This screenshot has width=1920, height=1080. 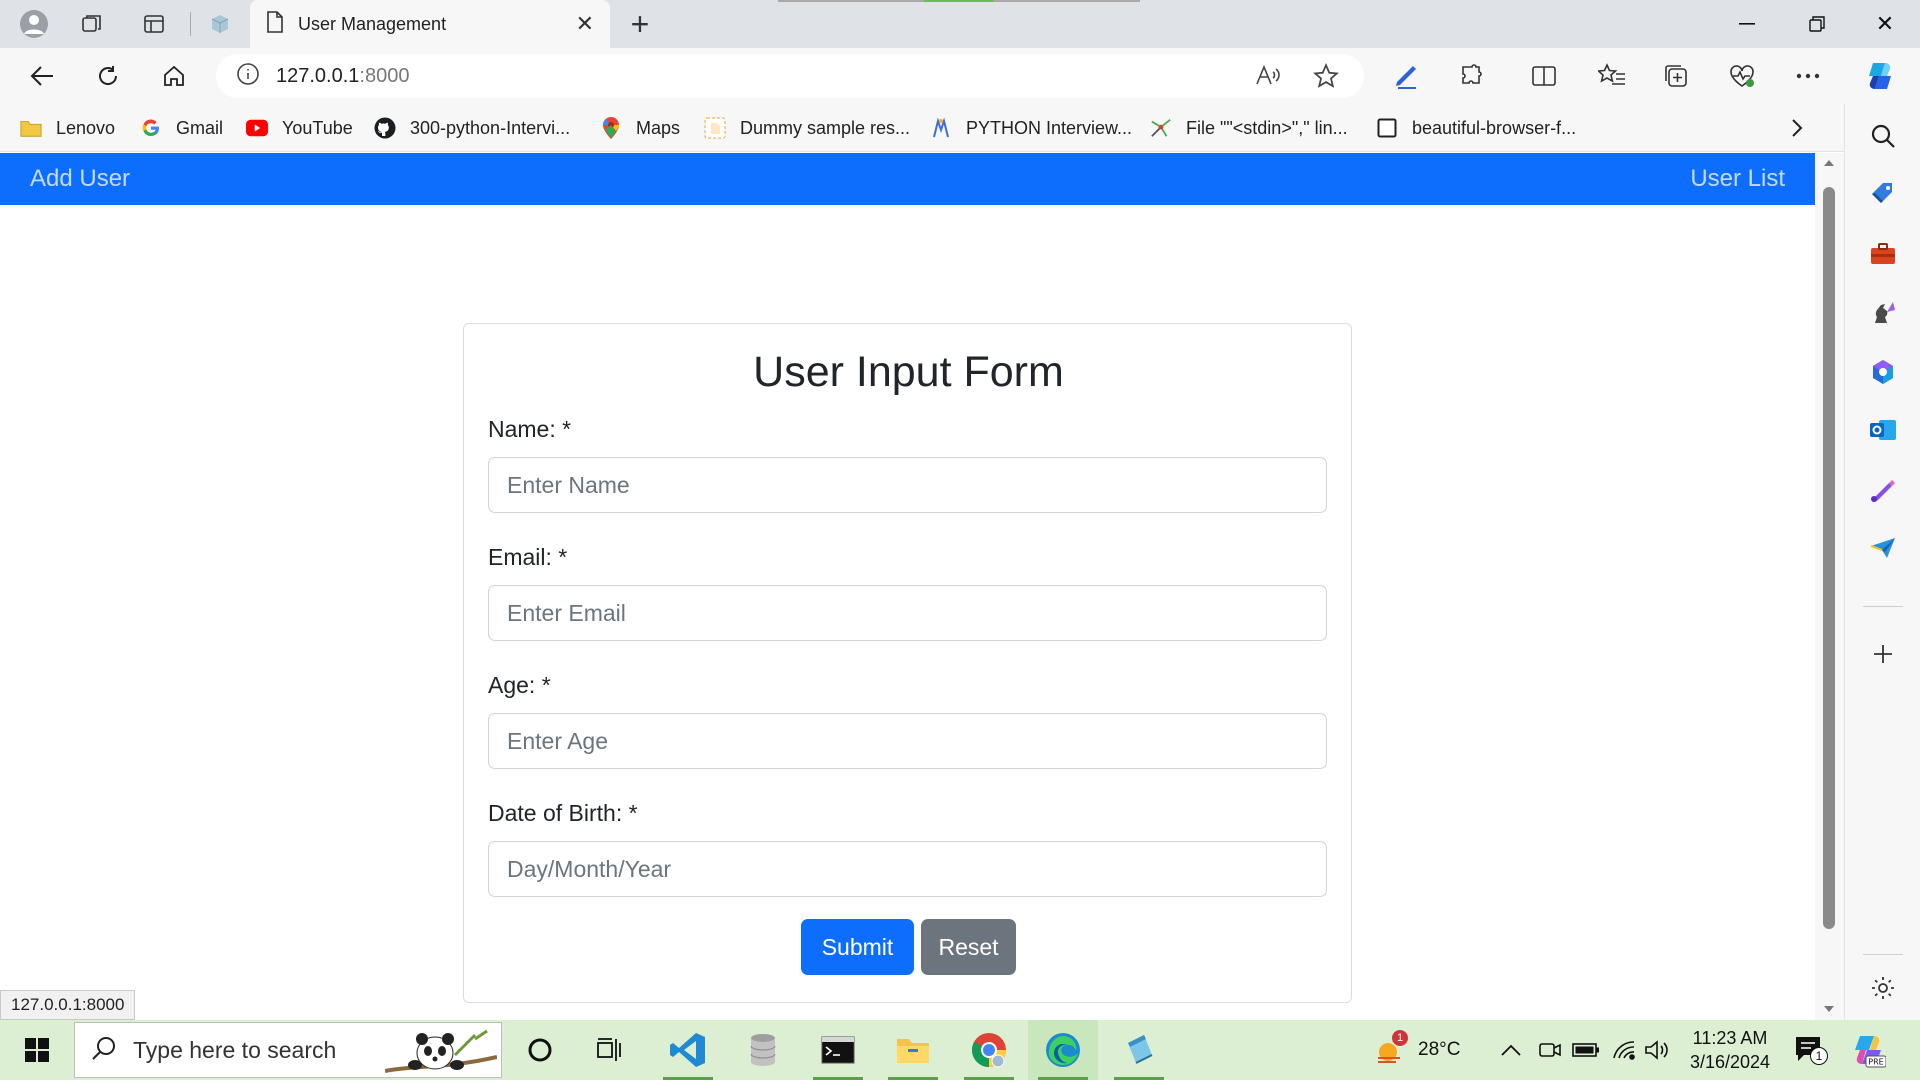 What do you see at coordinates (1161, 128) in the screenshot?
I see `spark-icon` at bounding box center [1161, 128].